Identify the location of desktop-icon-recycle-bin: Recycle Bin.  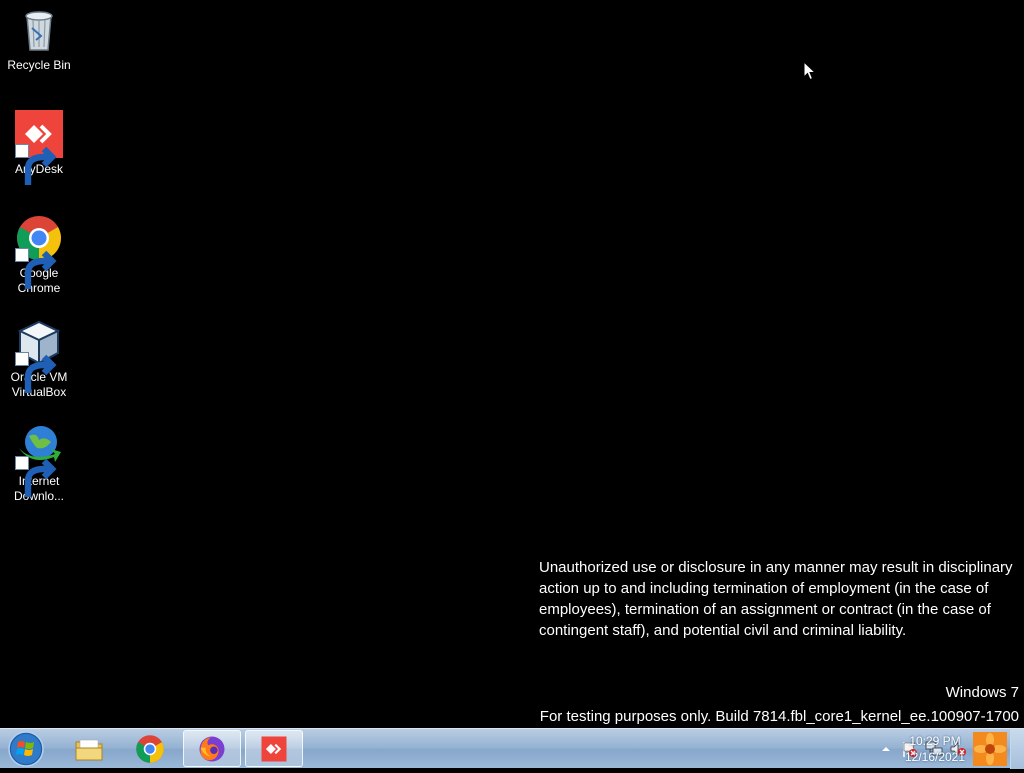
(39, 37).